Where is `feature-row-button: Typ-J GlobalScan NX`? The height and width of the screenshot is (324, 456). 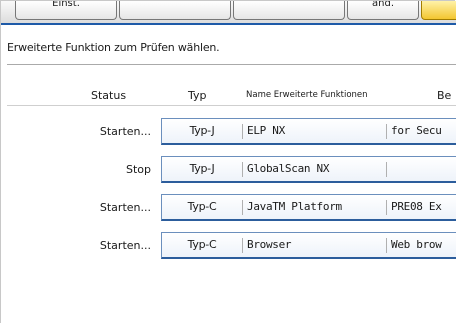
feature-row-button: Typ-J GlobalScan NX is located at coordinates (308, 169).